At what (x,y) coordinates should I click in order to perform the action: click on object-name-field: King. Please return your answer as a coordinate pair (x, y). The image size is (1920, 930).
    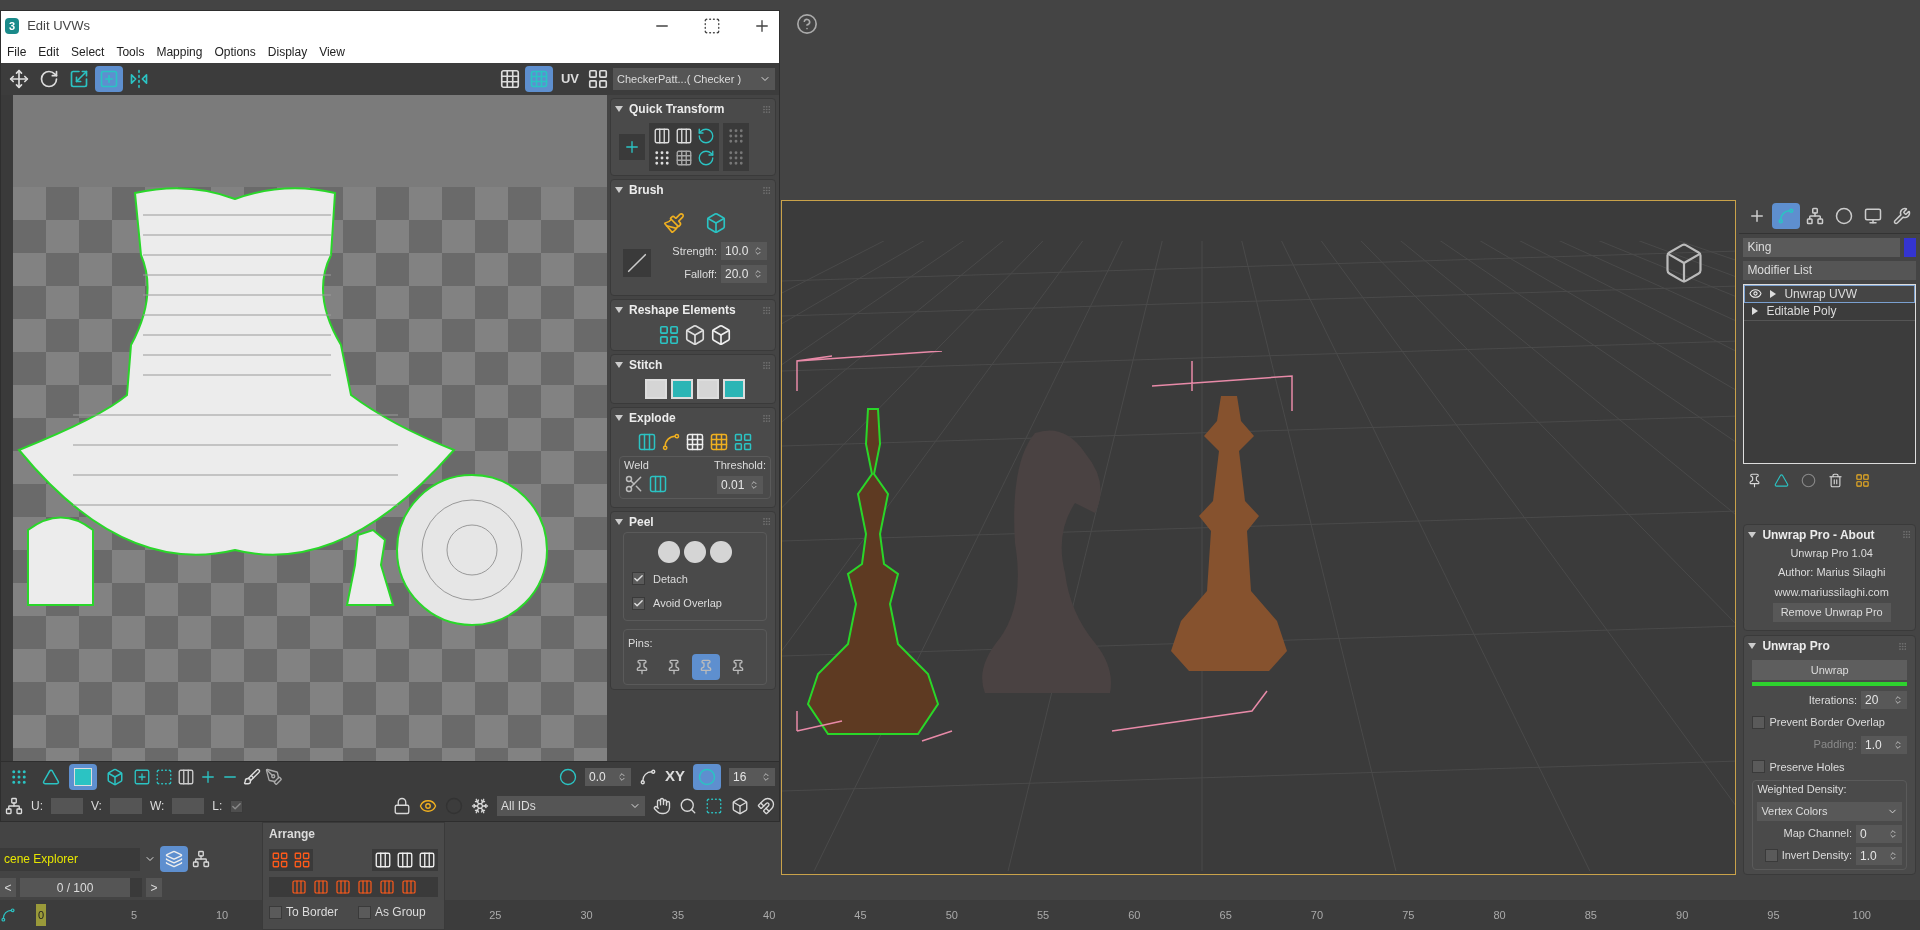
    Looking at the image, I should click on (1821, 247).